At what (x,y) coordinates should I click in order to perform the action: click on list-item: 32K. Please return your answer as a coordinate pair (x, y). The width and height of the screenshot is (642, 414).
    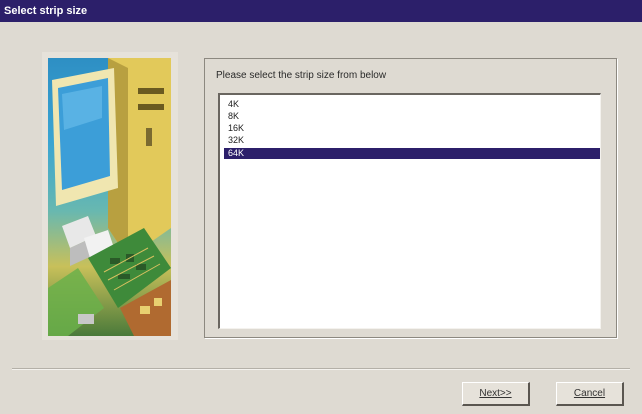
    Looking at the image, I should click on (412, 140).